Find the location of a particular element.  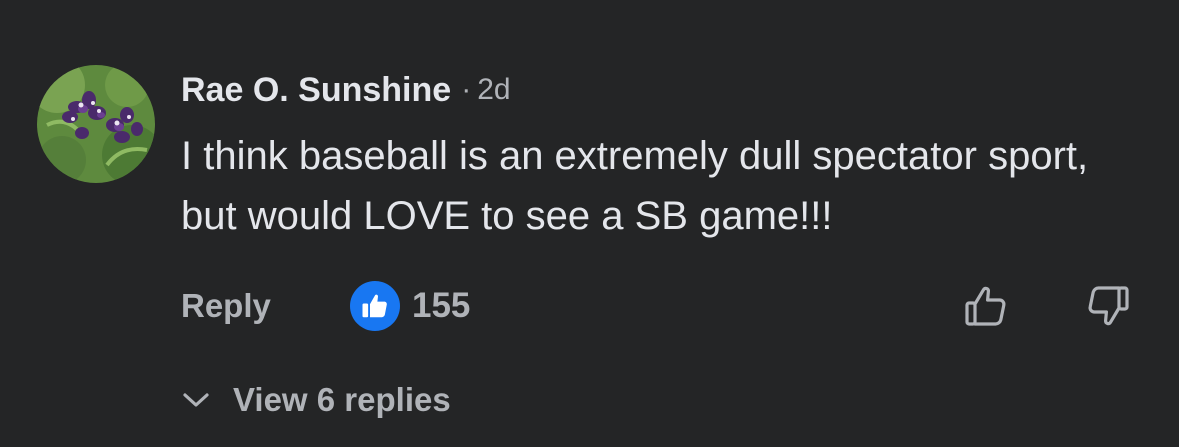

downvote-button is located at coordinates (1108, 306).